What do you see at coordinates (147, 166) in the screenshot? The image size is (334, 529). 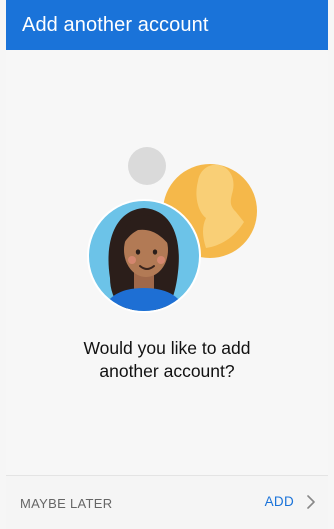 I see `placeholder-circle` at bounding box center [147, 166].